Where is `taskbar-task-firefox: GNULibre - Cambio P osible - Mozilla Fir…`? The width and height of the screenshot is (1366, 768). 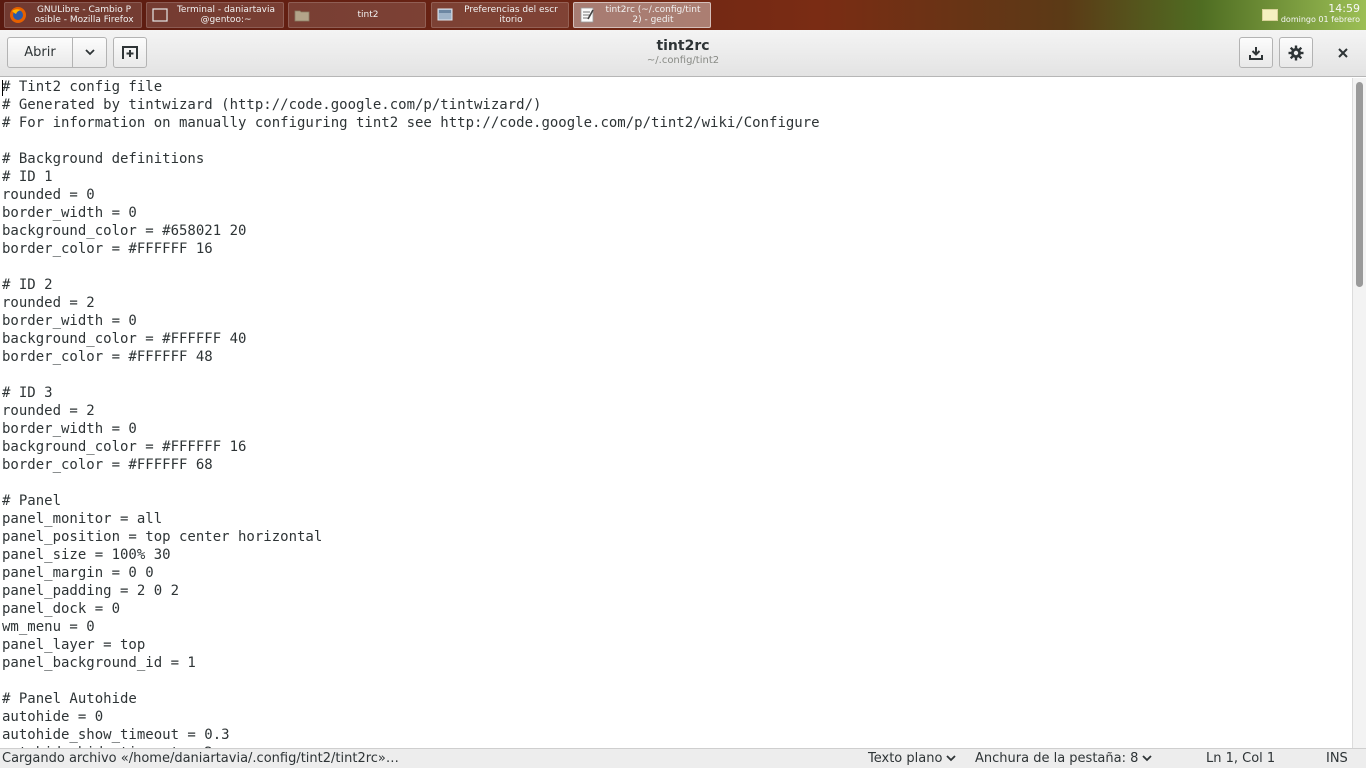 taskbar-task-firefox: GNULibre - Cambio P osible - Mozilla Fir… is located at coordinates (73, 15).